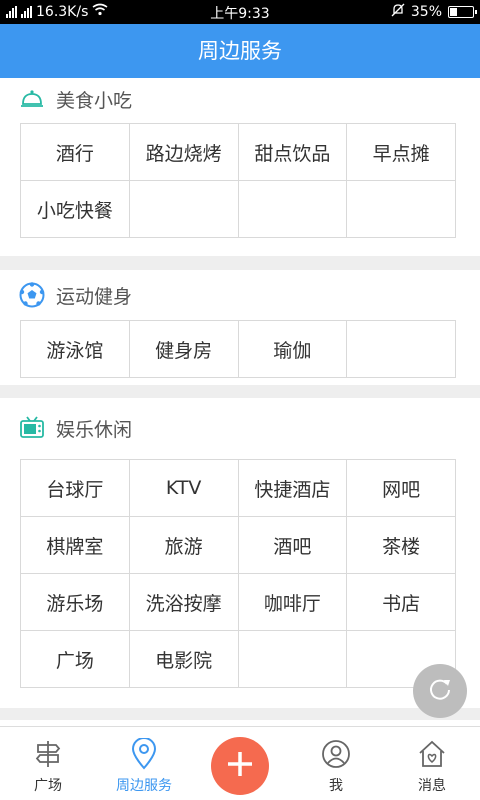  I want to click on home-heart-icon, so click(432, 754).